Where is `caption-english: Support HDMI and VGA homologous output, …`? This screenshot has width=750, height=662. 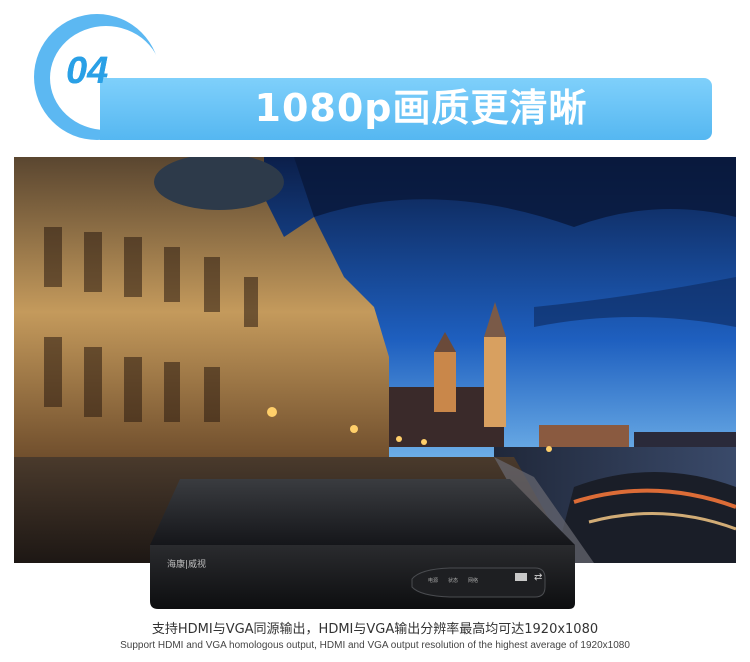 caption-english: Support HDMI and VGA homologous output, … is located at coordinates (375, 645).